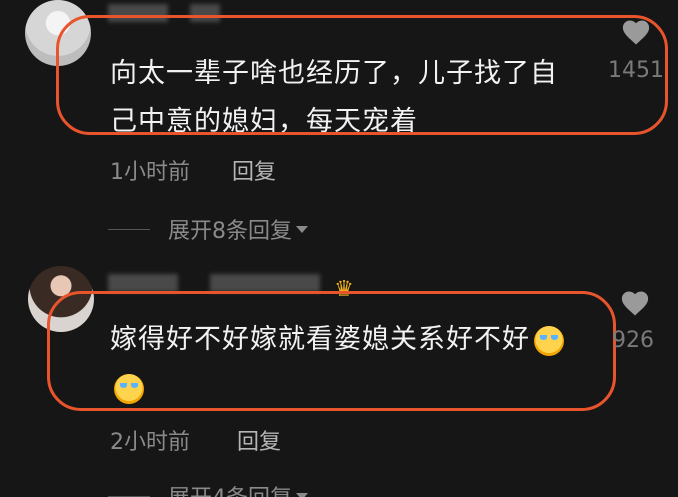 The height and width of the screenshot is (497, 678). What do you see at coordinates (150, 442) in the screenshot?
I see `comment-time: 2小时前` at bounding box center [150, 442].